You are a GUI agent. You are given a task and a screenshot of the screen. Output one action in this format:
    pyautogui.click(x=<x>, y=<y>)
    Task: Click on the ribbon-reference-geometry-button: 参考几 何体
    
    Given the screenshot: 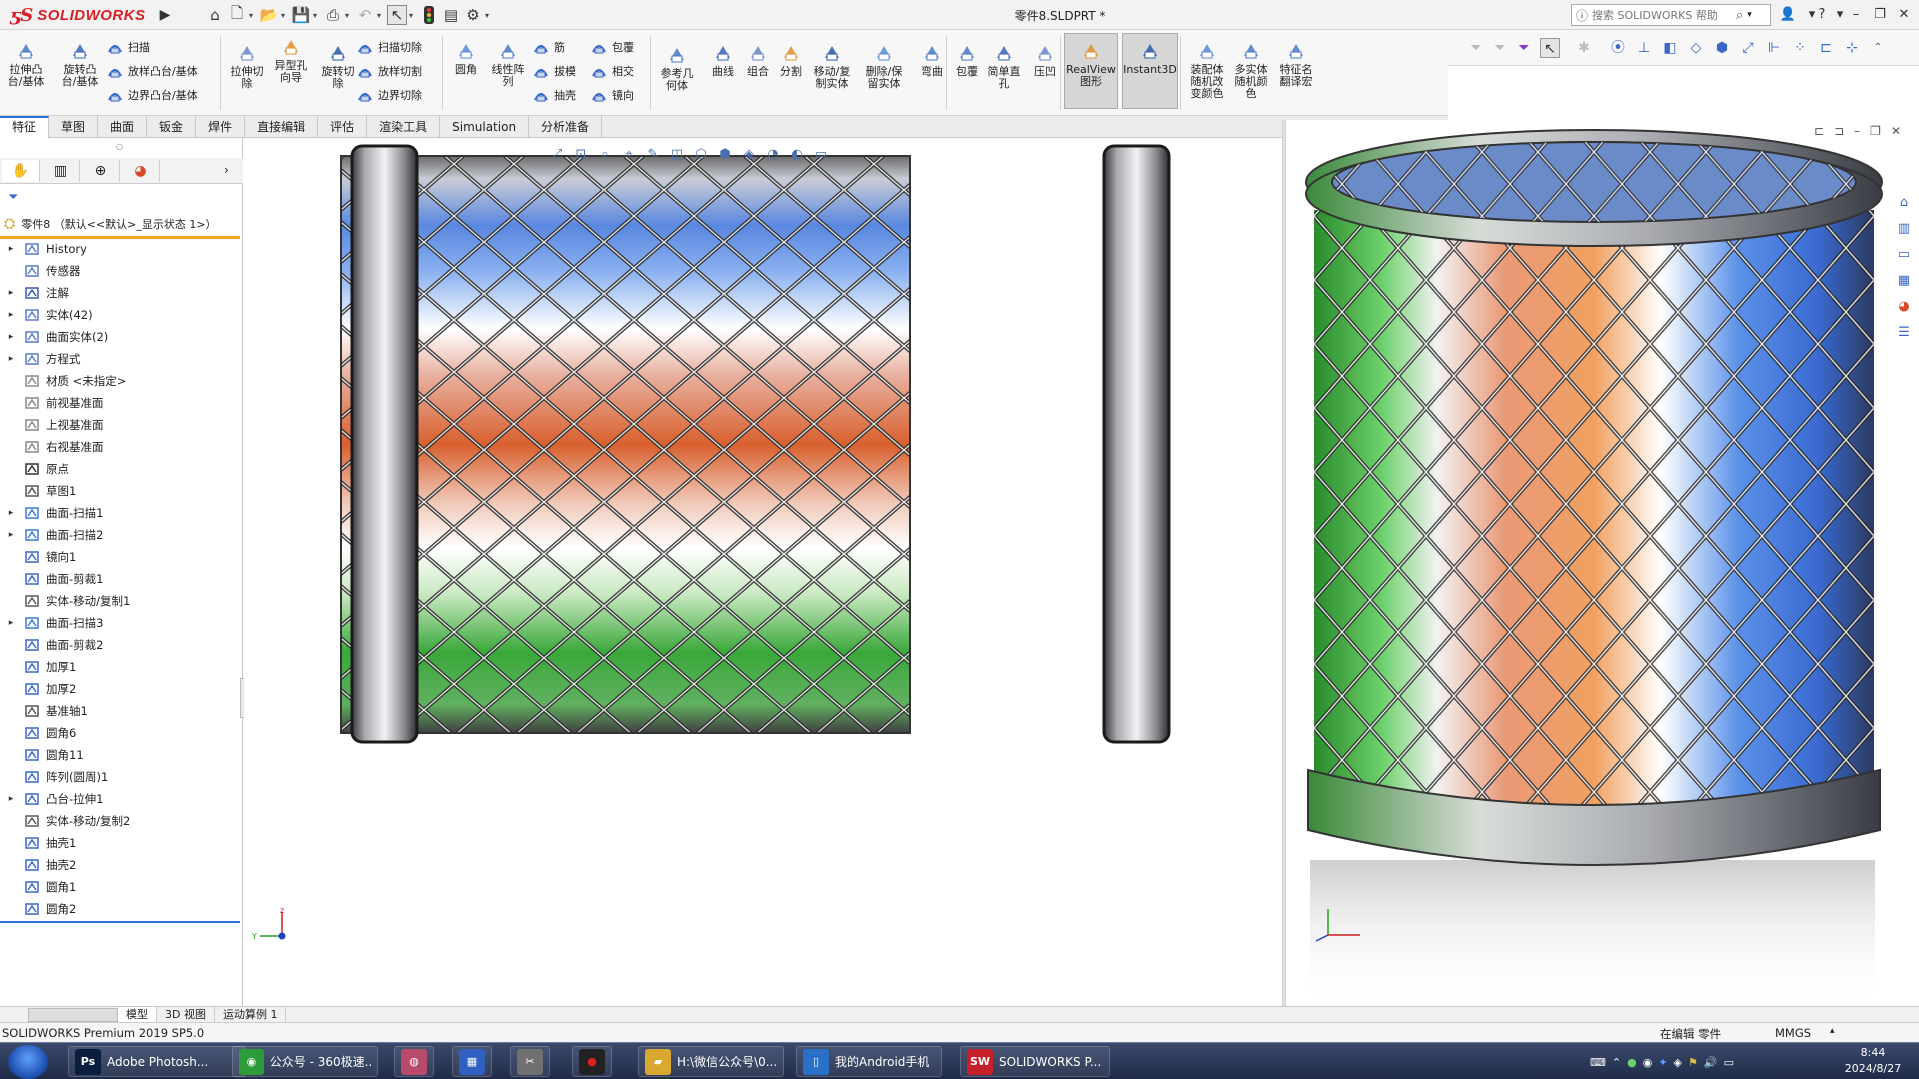 What is the action you would take?
    pyautogui.click(x=677, y=68)
    